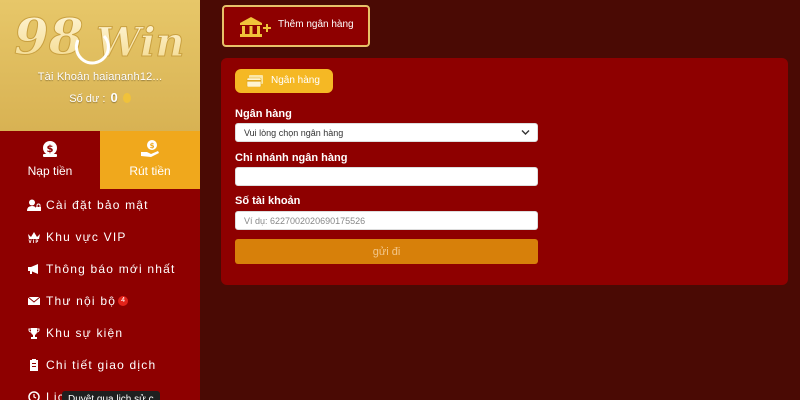 This screenshot has height=400, width=800. I want to click on branch-input, so click(386, 176).